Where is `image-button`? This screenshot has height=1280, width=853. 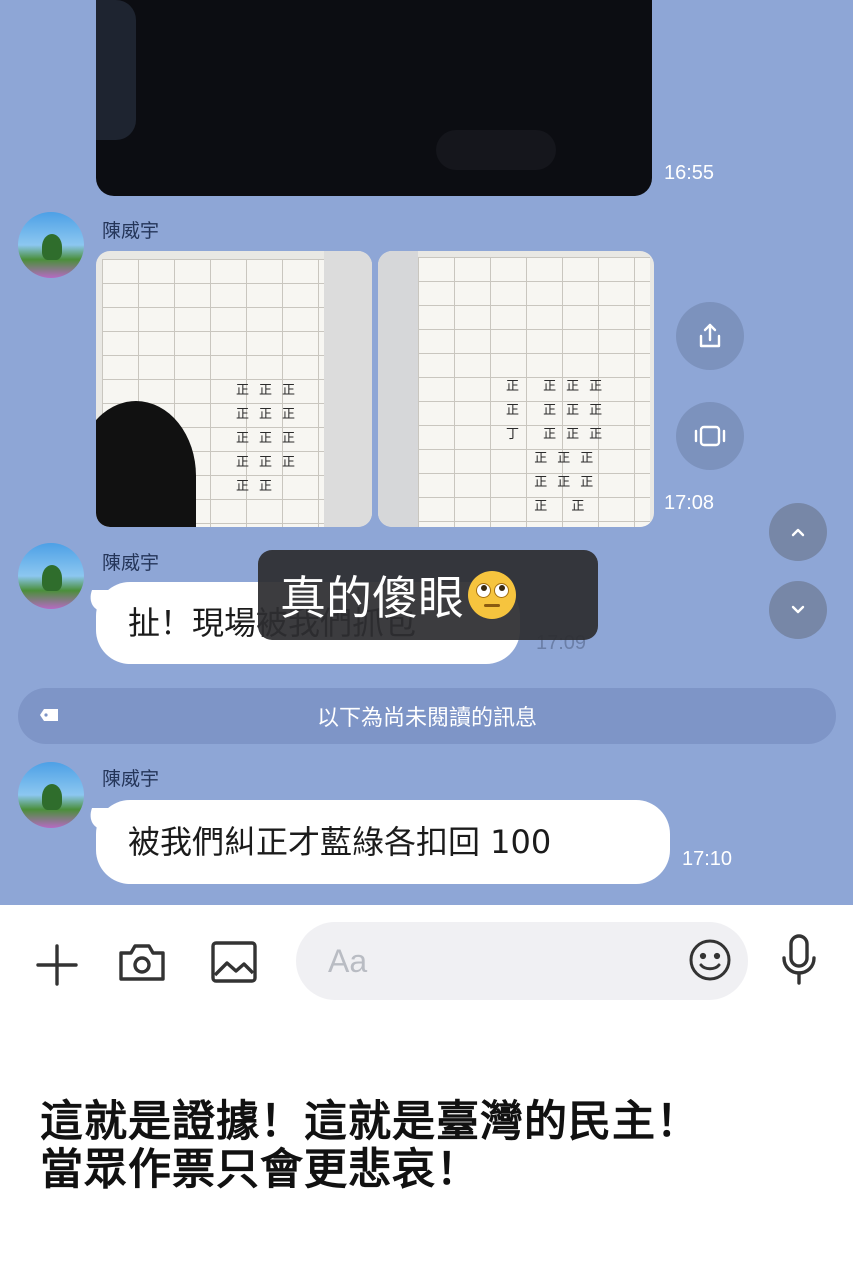 image-button is located at coordinates (234, 962).